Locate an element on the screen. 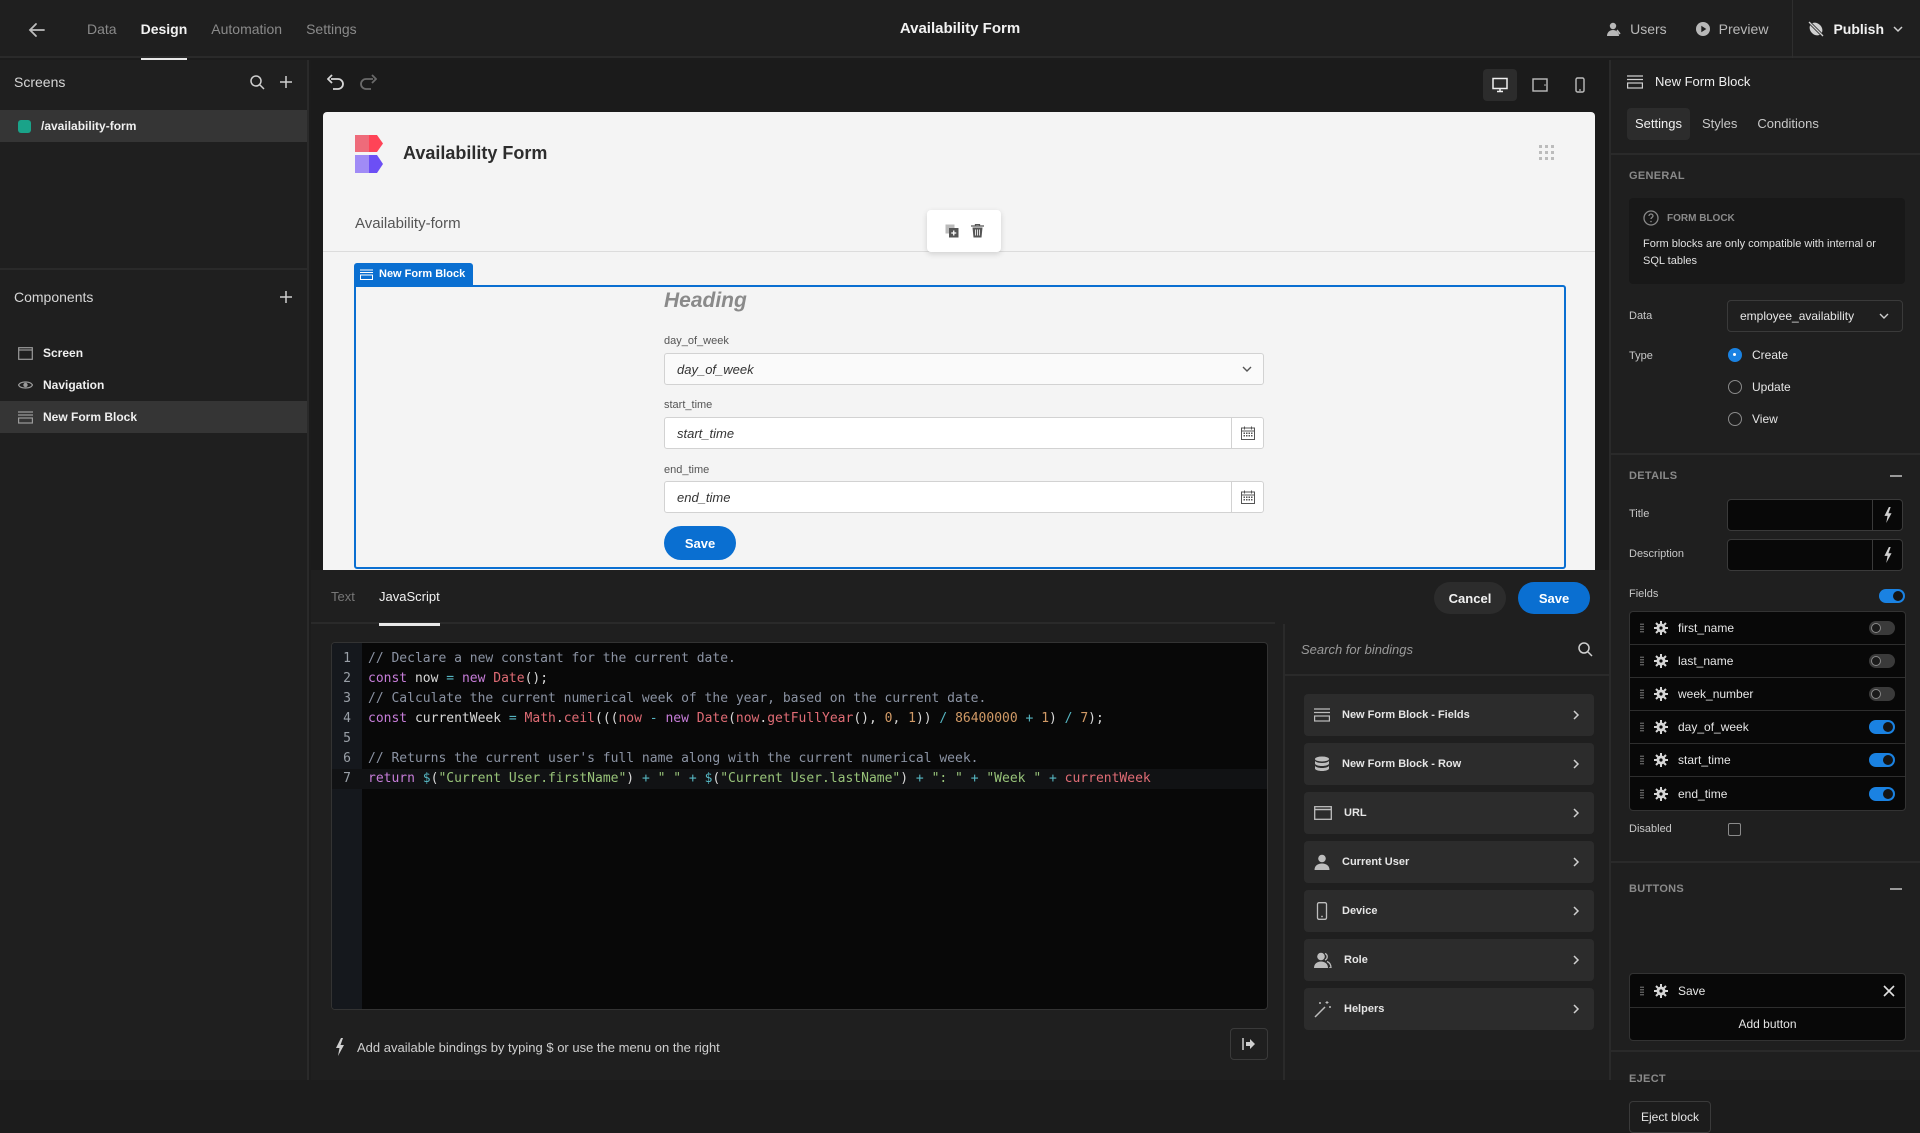 The height and width of the screenshot is (1133, 1920). grid-dots-icon is located at coordinates (1547, 153).